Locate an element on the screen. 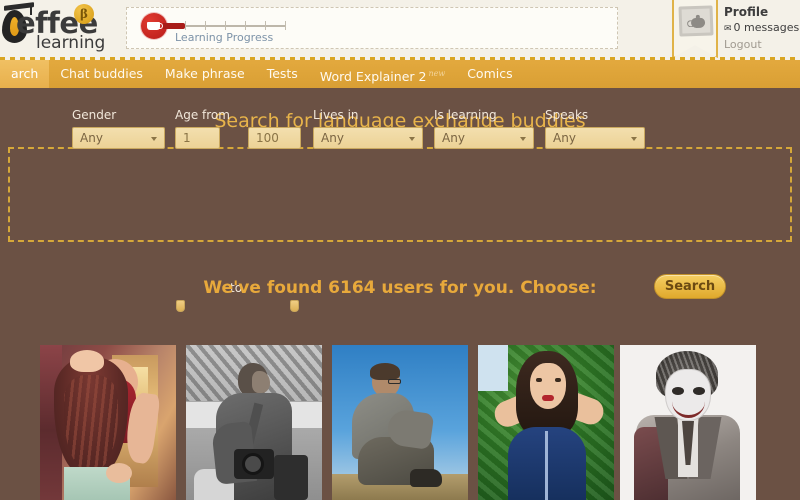 Image resolution: width=800 pixels, height=500 pixels. nav-item-chat-buddies: Chat buddies is located at coordinates (101, 74).